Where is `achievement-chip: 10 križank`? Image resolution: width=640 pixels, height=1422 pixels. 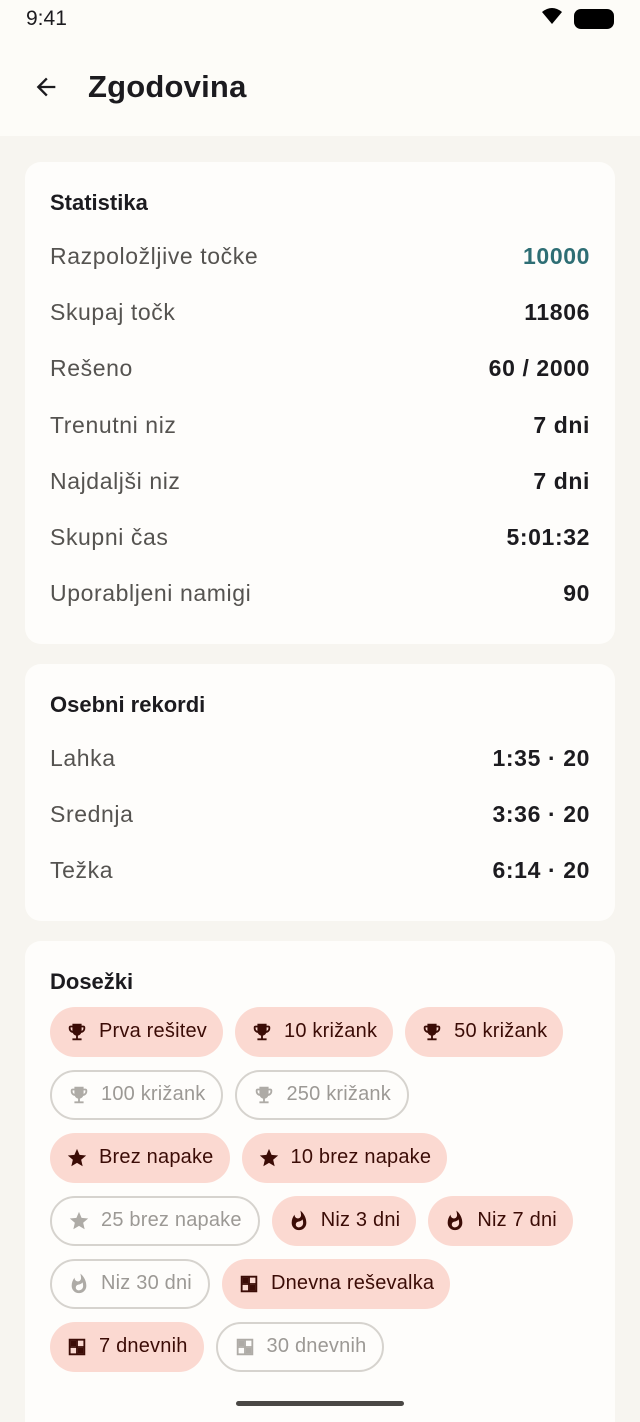 achievement-chip: 10 križank is located at coordinates (314, 1031).